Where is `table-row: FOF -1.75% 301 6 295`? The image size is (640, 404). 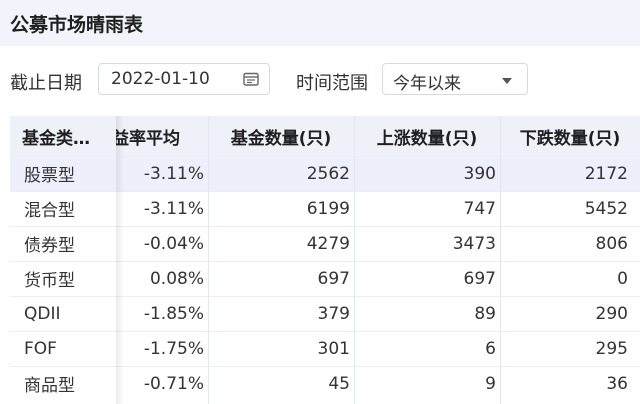
table-row: FOF -1.75% 301 6 295 is located at coordinates (325, 348).